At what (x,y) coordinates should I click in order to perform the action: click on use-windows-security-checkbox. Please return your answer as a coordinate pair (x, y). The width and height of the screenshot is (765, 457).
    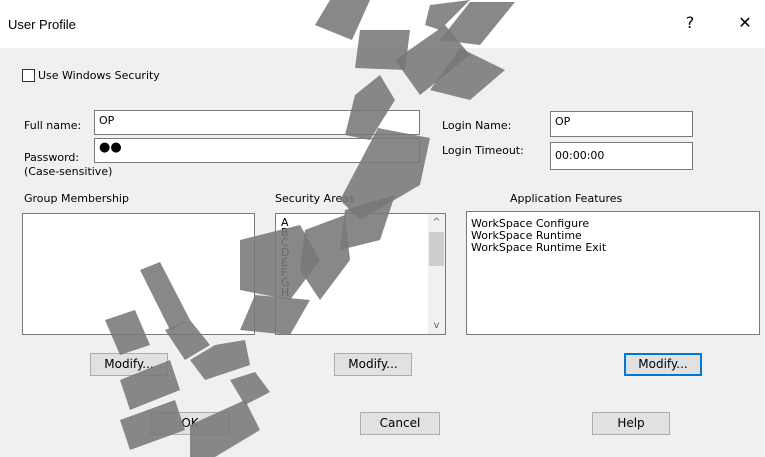
    Looking at the image, I should click on (28, 75).